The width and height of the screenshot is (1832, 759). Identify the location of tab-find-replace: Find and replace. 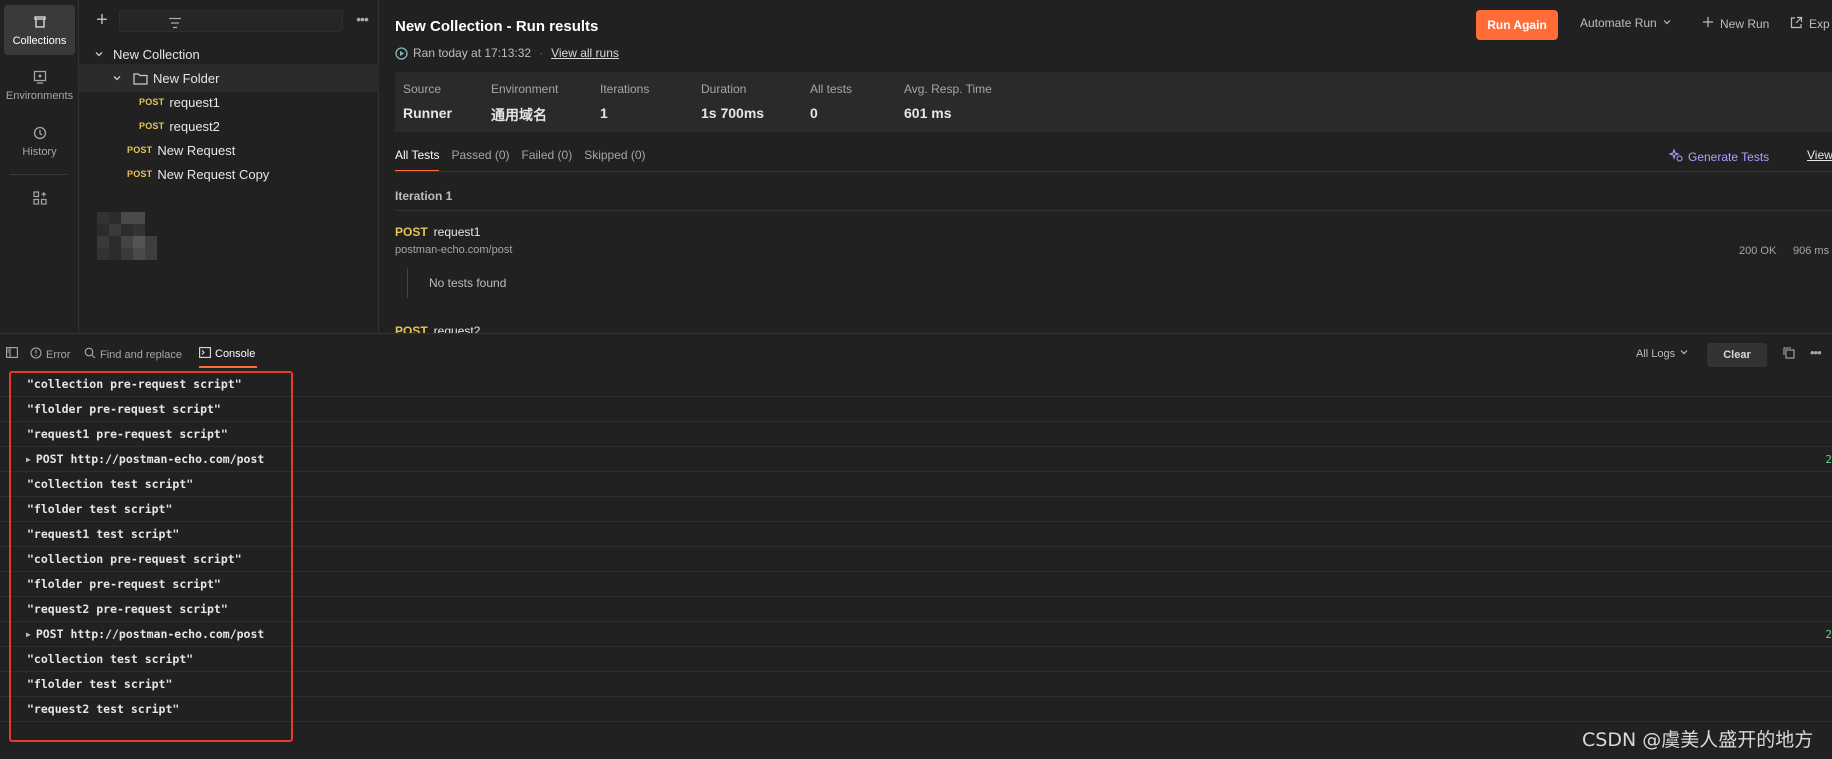
(133, 354).